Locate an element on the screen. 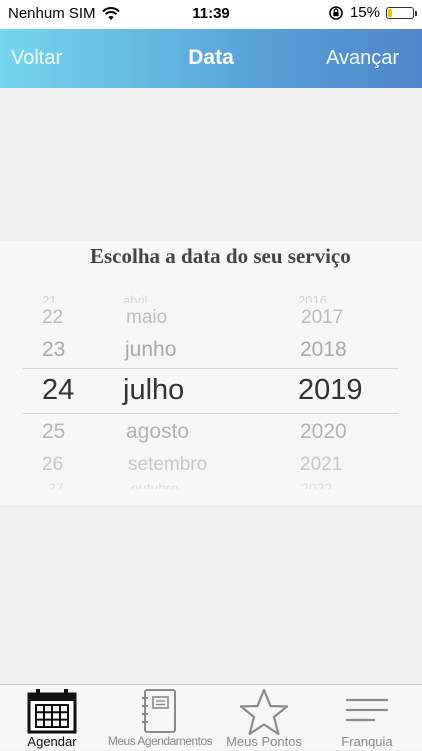 Image resolution: width=422 pixels, height=751 pixels. menu-lines-icon is located at coordinates (367, 710).